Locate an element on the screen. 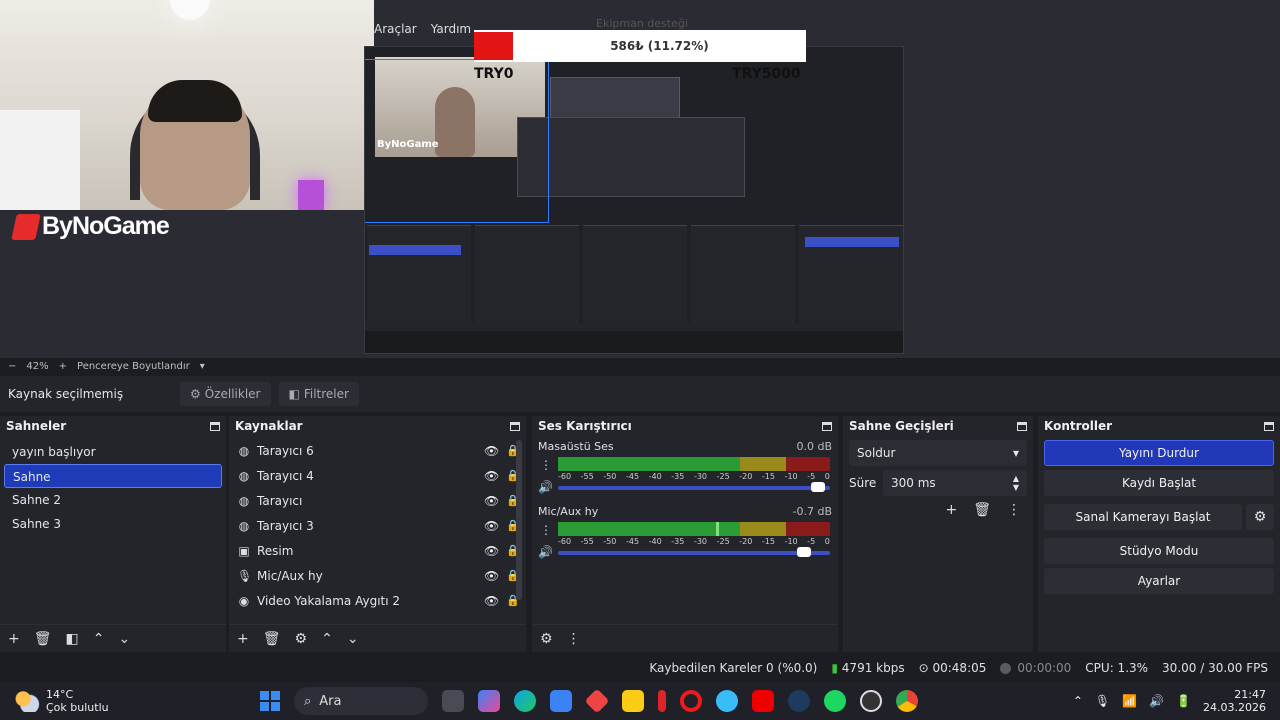  rec-time: 00:00:00 is located at coordinates (1044, 668).